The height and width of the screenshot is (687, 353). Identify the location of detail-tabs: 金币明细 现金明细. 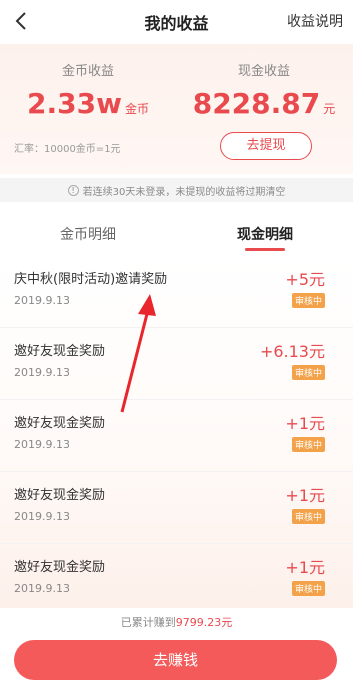
(176, 234).